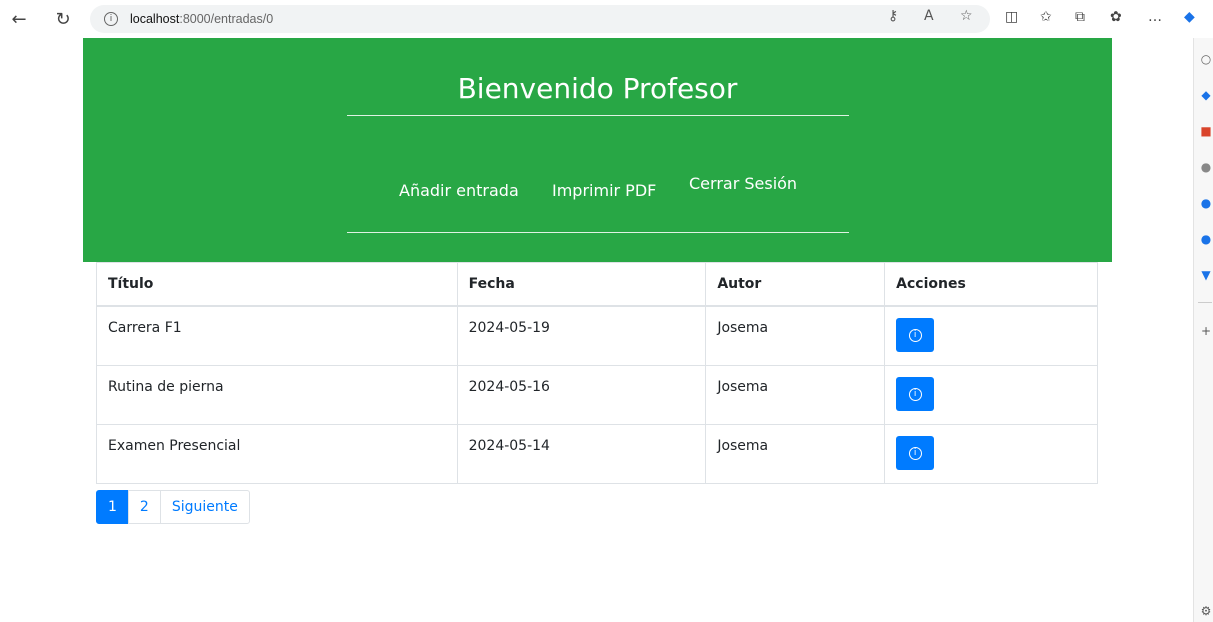 The image size is (1213, 622). I want to click on header-divider-bottom, so click(598, 232).